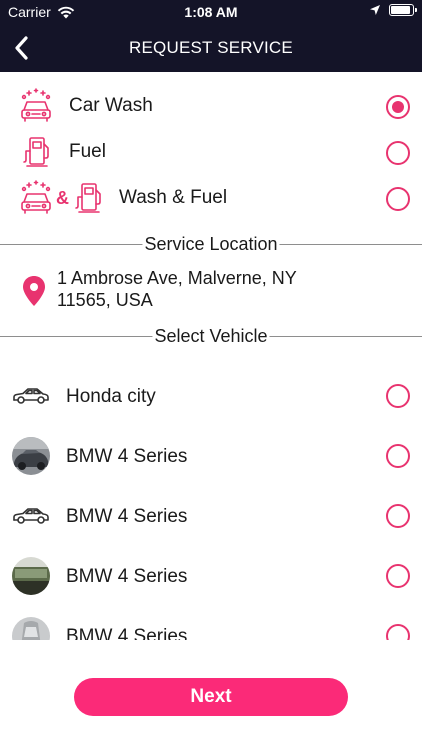  Describe the element at coordinates (398, 199) in the screenshot. I see `radio-wash-and-fuel` at that location.